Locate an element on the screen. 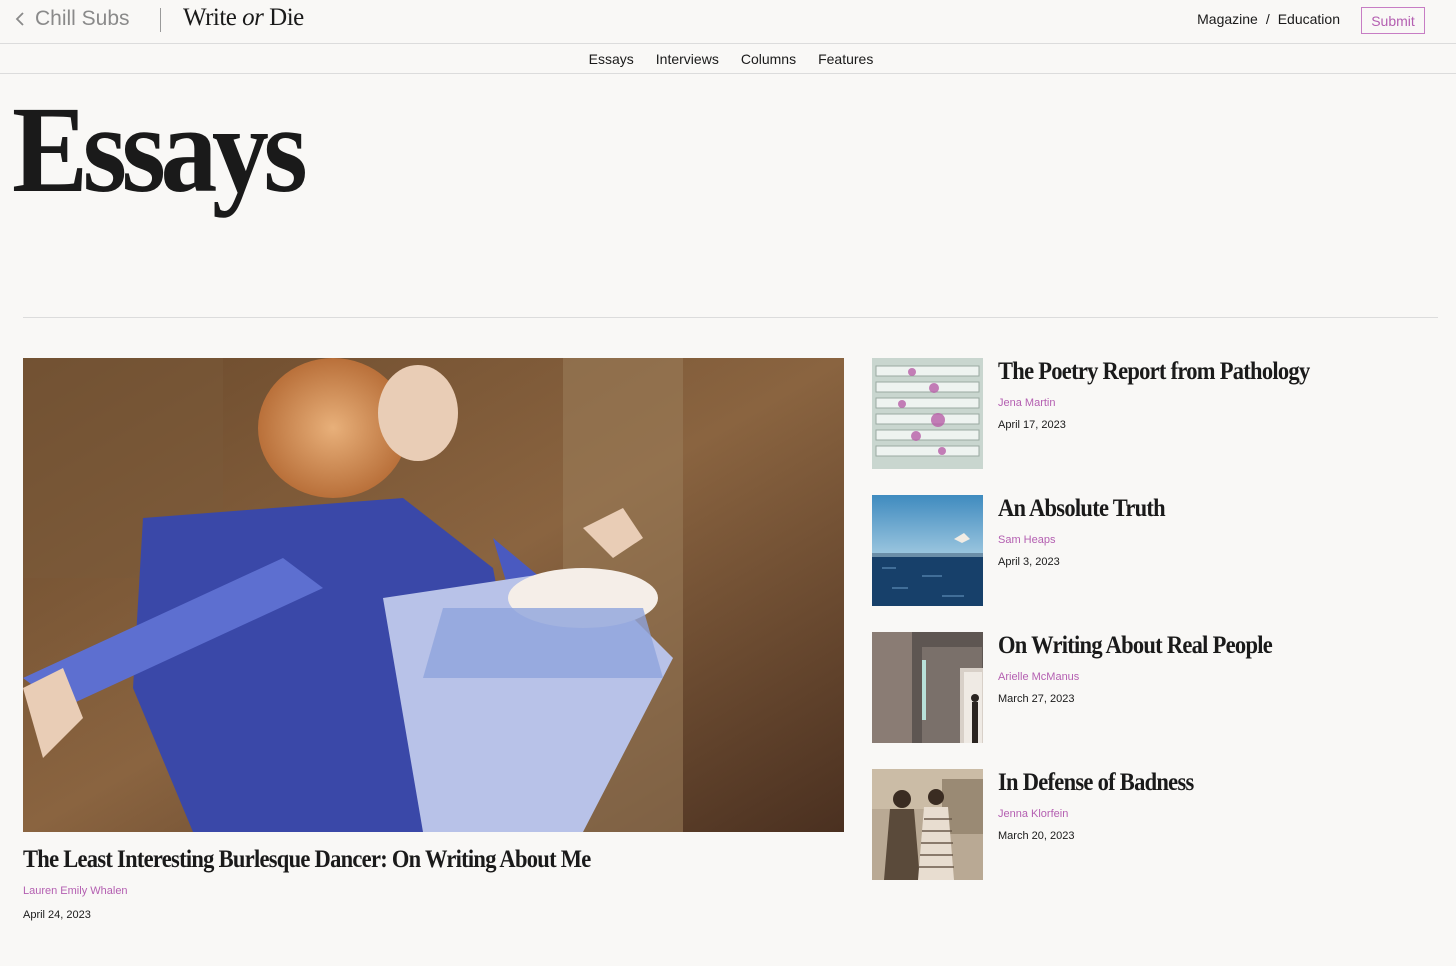 The height and width of the screenshot is (966, 1456). article-title: In Defense of Badness is located at coordinates (1096, 783).